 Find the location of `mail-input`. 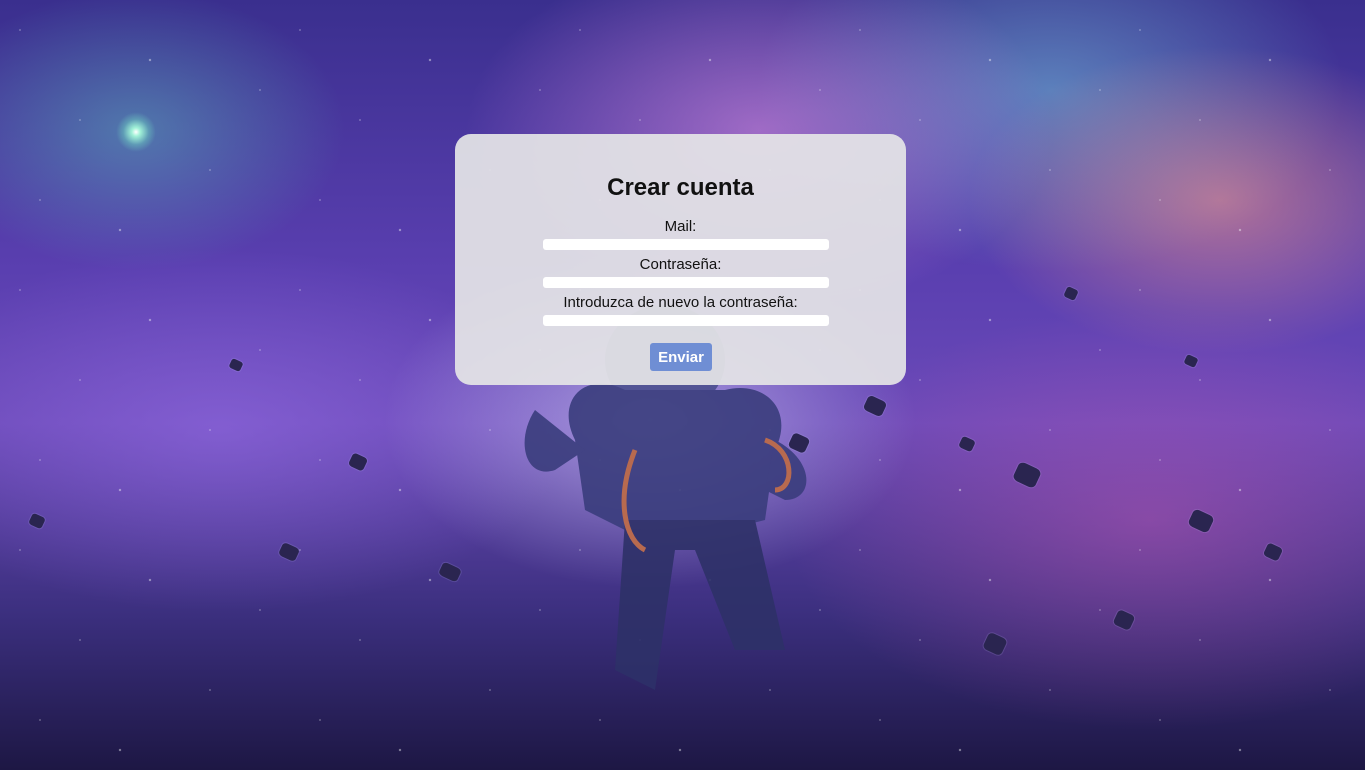

mail-input is located at coordinates (686, 244).